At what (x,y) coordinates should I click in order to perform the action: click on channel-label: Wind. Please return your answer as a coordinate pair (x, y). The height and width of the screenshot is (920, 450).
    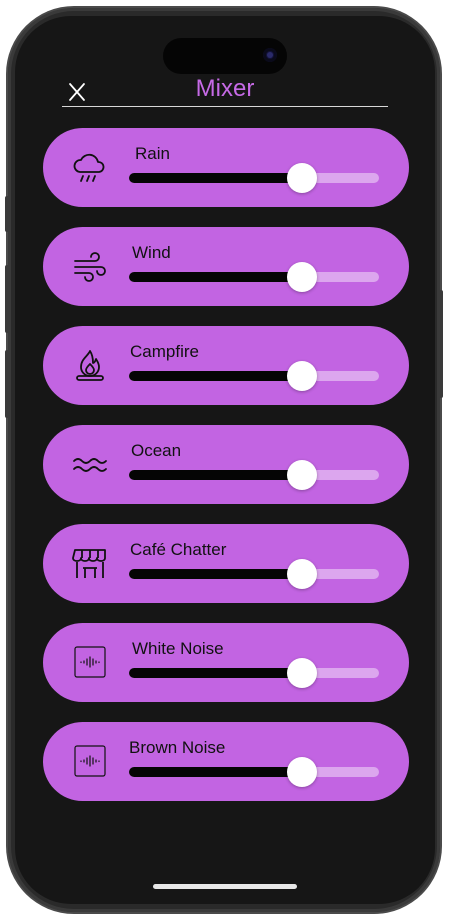
    Looking at the image, I should click on (151, 252).